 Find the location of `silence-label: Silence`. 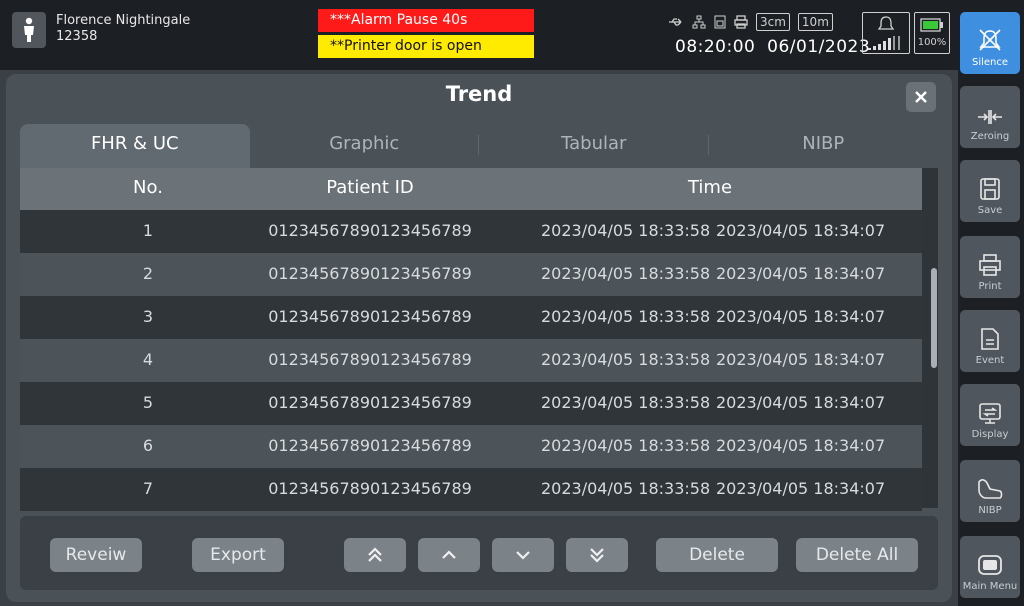

silence-label: Silence is located at coordinates (990, 62).